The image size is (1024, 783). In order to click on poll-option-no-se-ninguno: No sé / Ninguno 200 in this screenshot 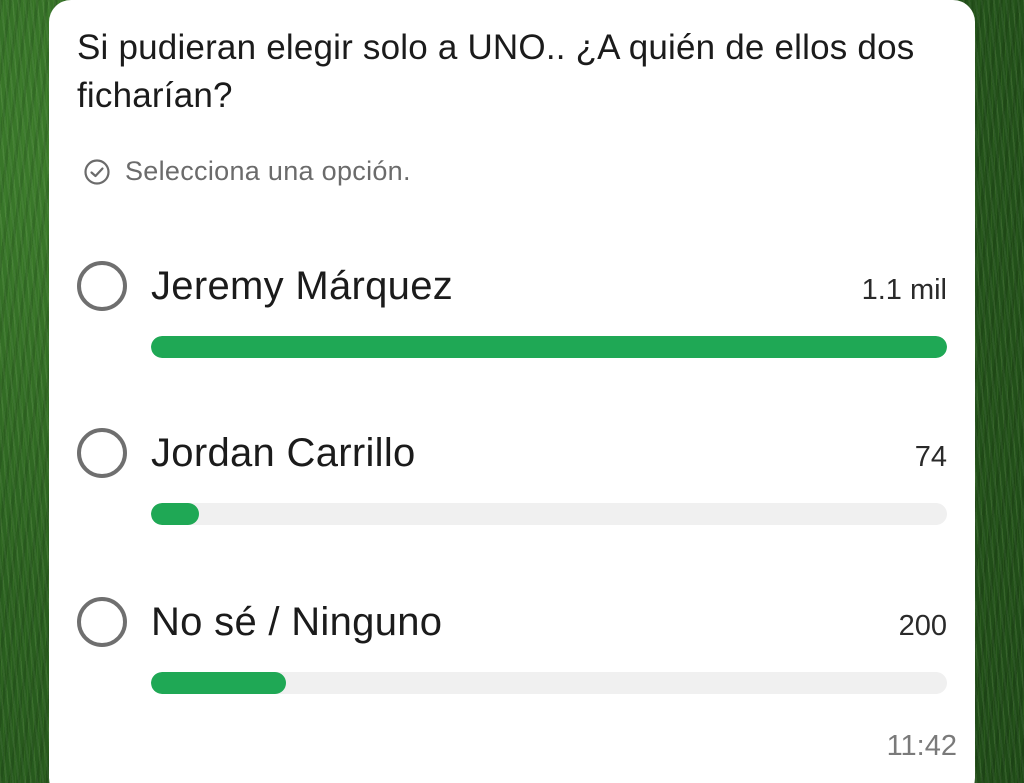, I will do `click(512, 649)`.